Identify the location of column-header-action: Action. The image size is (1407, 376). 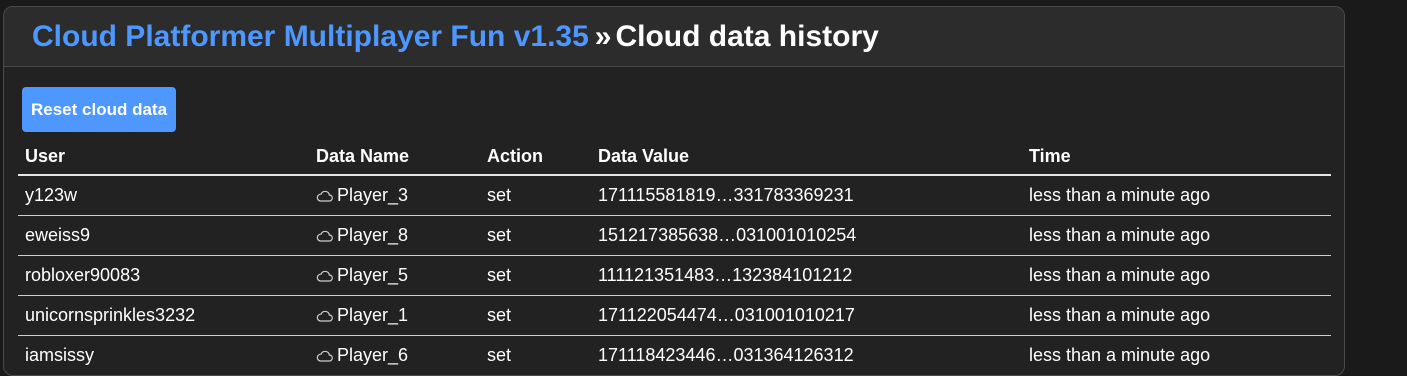
(535, 157).